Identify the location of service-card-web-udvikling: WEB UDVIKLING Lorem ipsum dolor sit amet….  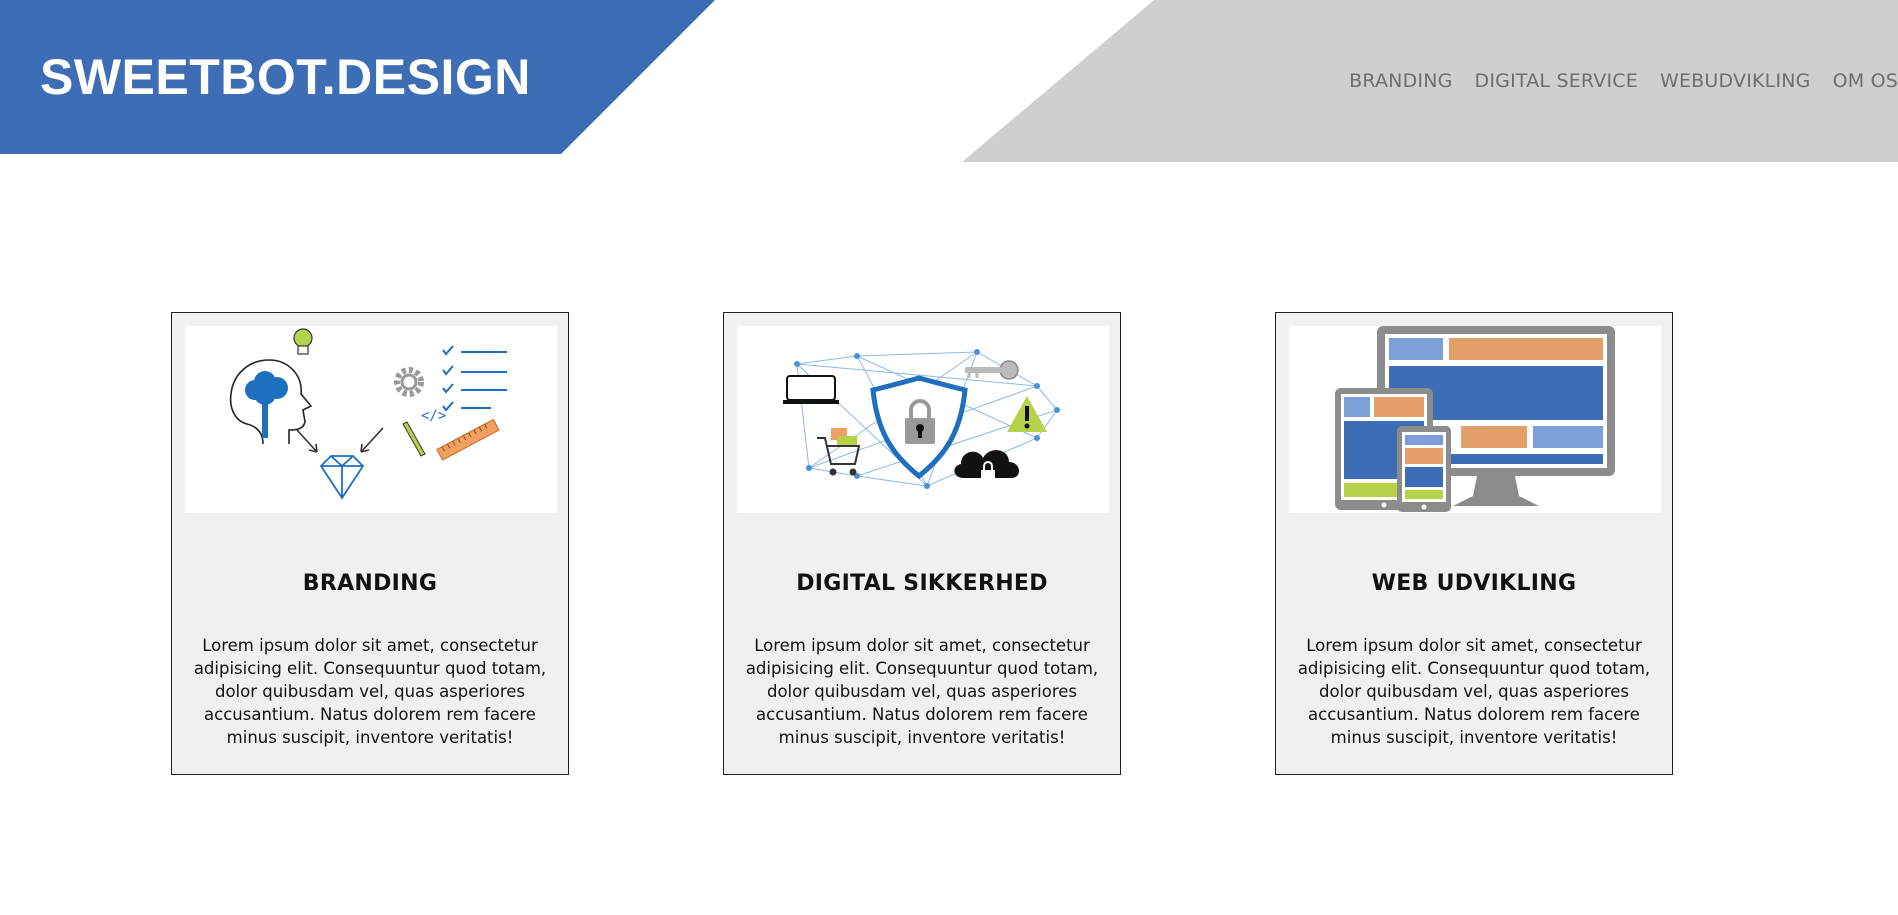
(1474, 543).